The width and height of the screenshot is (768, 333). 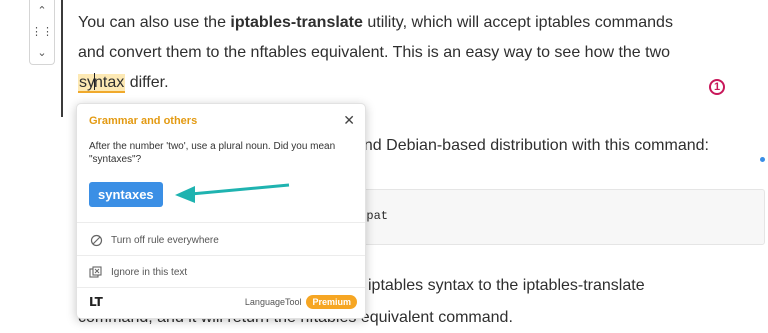 I want to click on move-down-icon: ⌄, so click(x=41, y=53).